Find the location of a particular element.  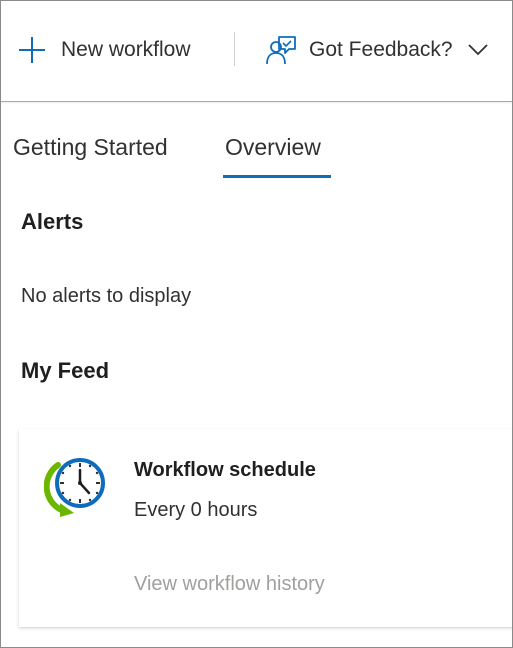

selected-tab-indicator is located at coordinates (277, 176).